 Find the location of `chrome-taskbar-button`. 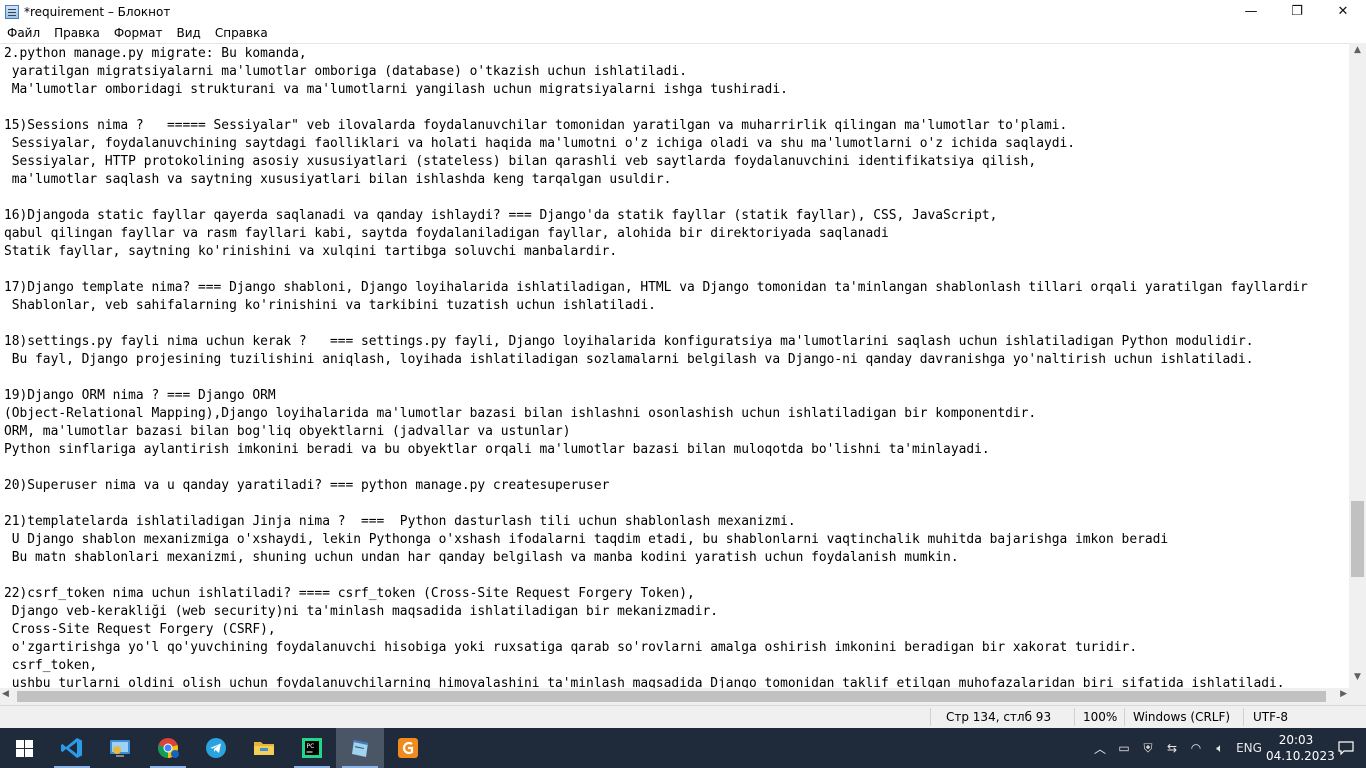

chrome-taskbar-button is located at coordinates (168, 748).